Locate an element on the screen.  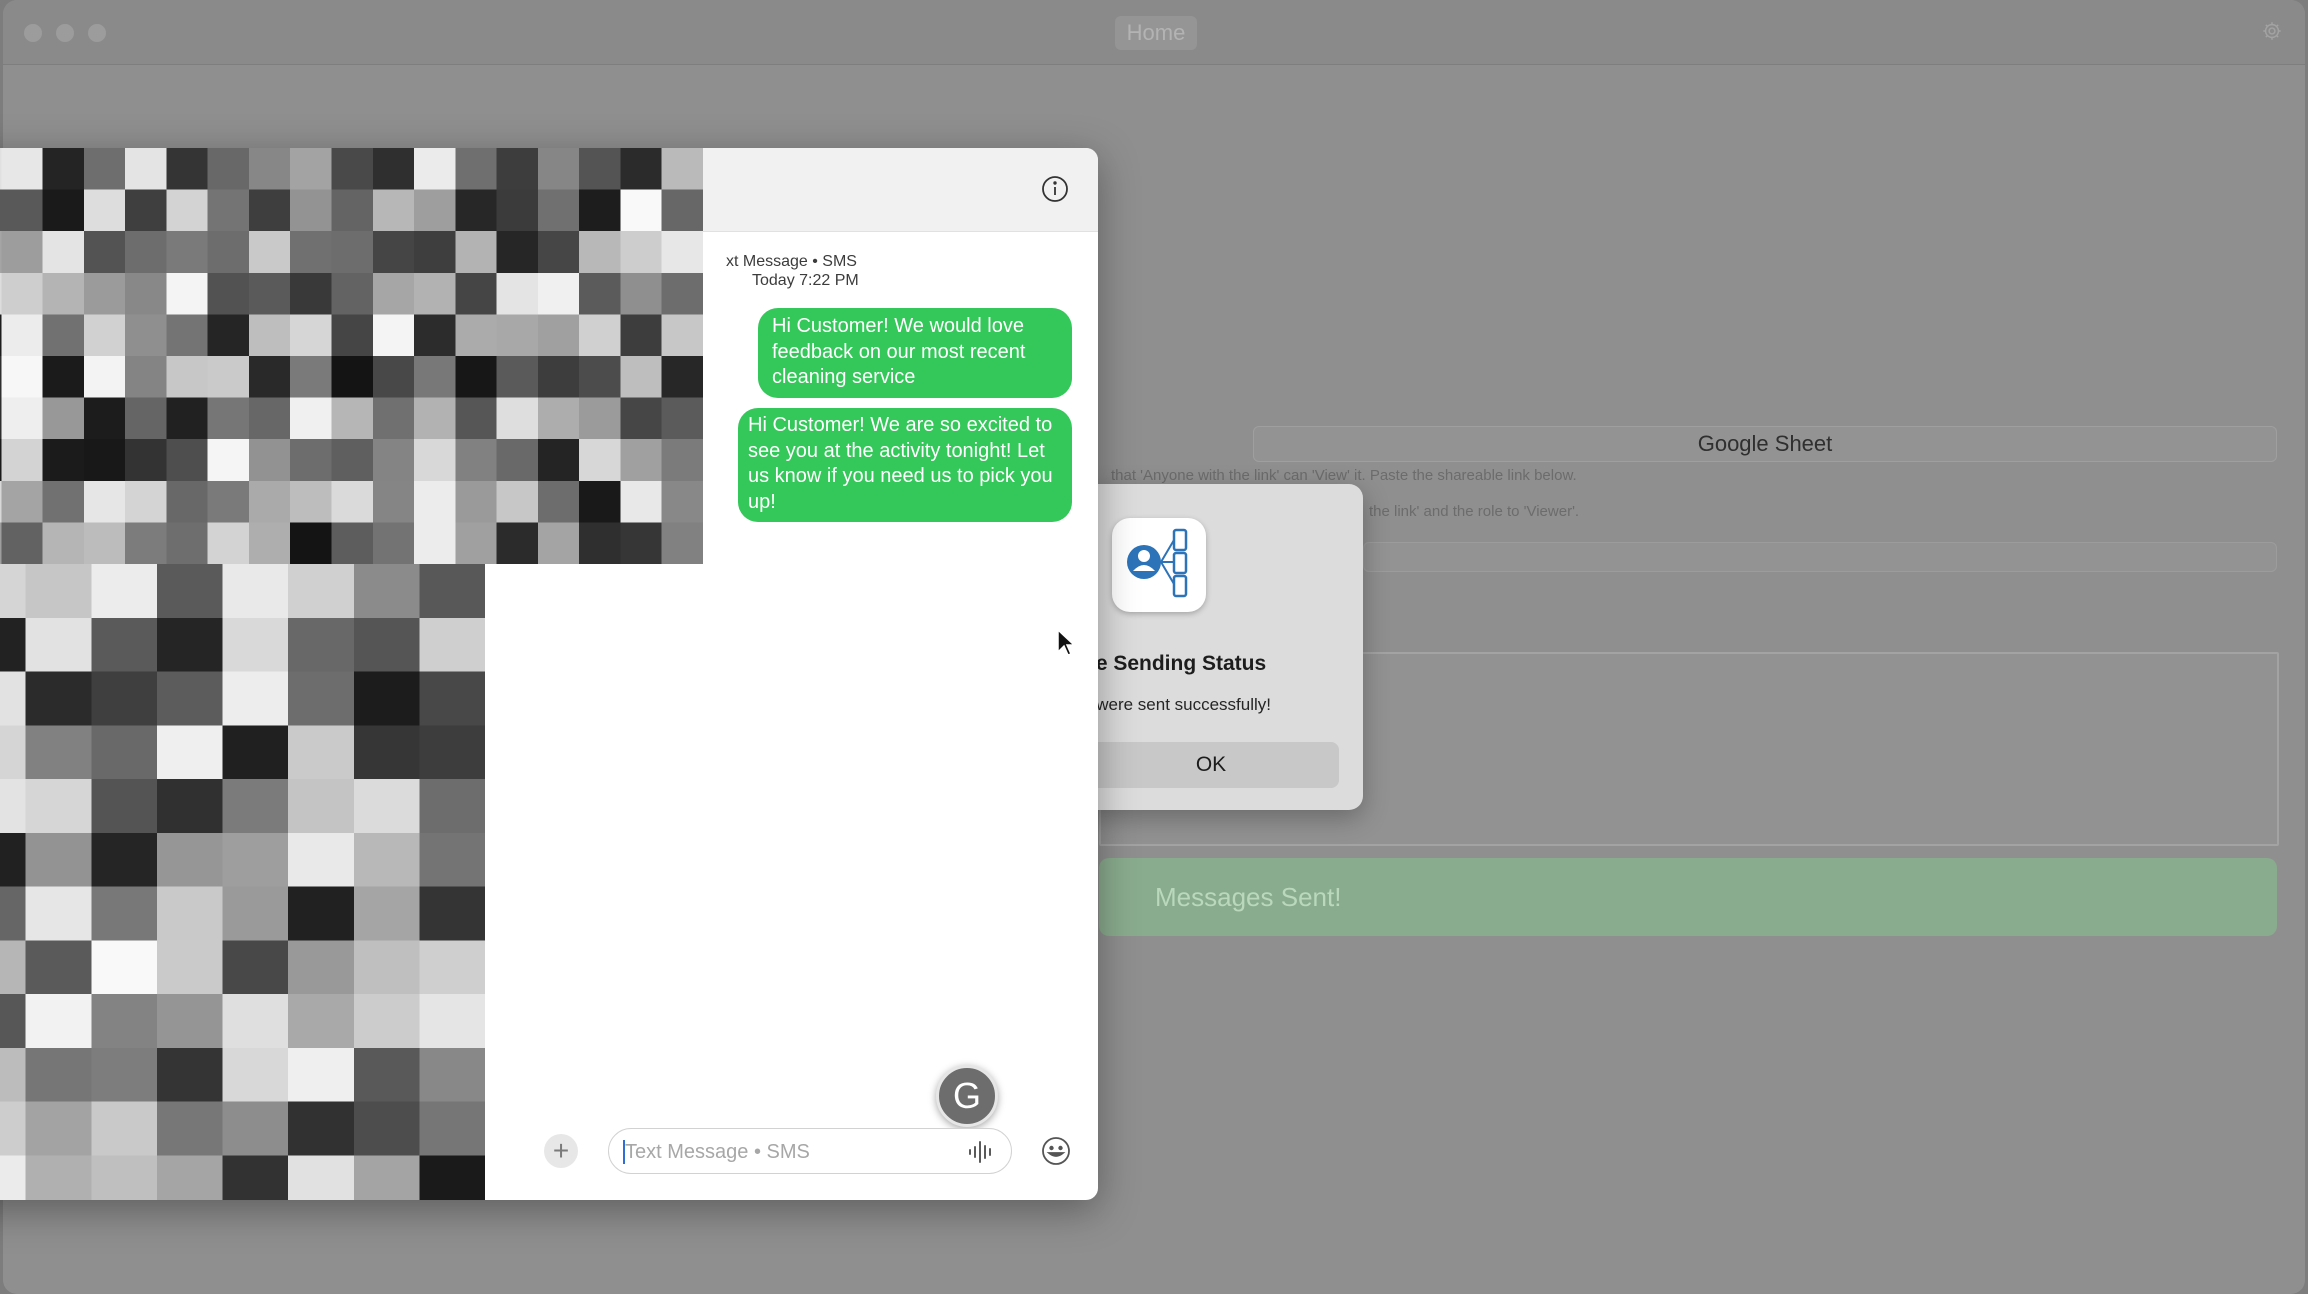
minimize-window-button is located at coordinates (65, 33).